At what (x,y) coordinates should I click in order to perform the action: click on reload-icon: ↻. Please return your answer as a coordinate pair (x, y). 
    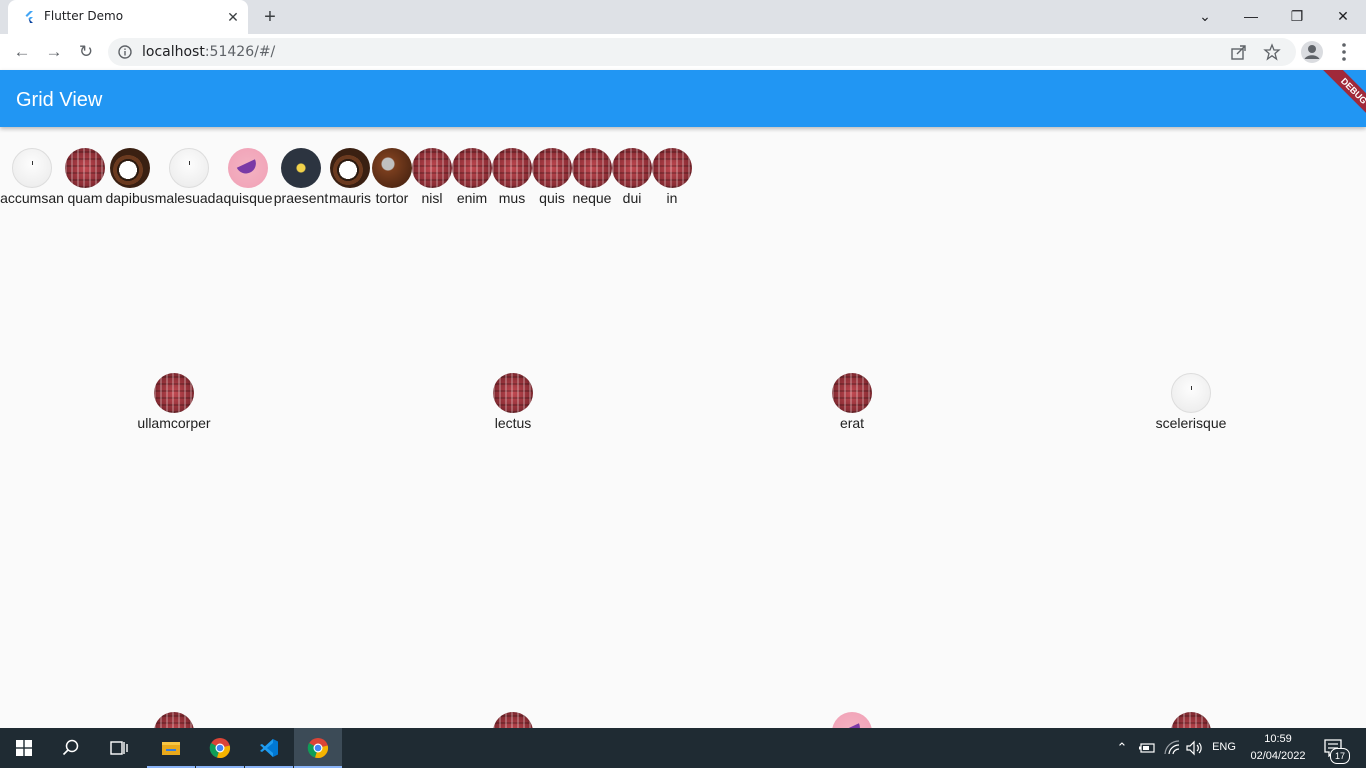
    Looking at the image, I should click on (86, 52).